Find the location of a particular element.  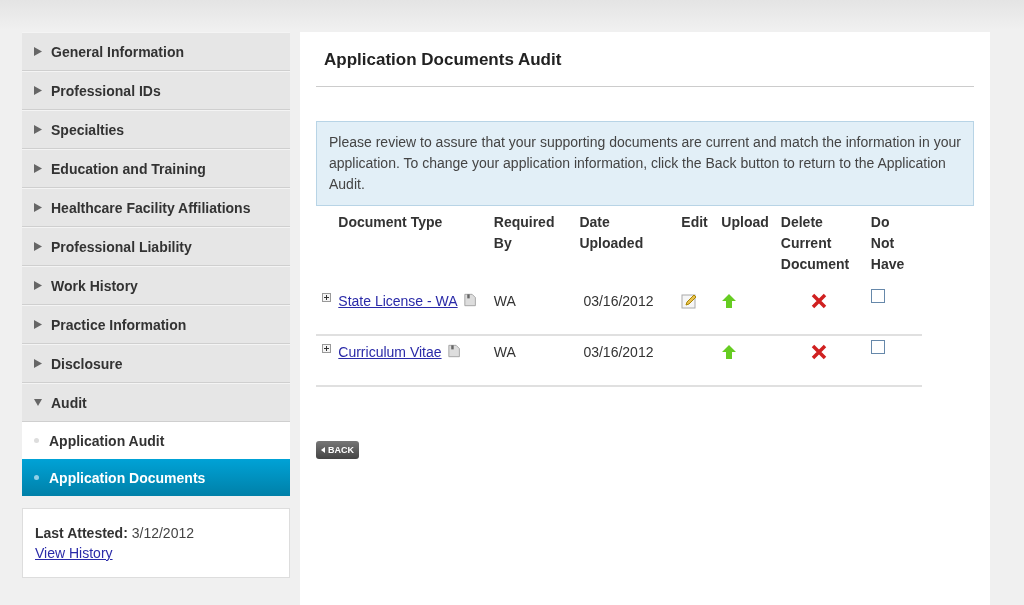

document-link: State License - WA is located at coordinates (398, 301).